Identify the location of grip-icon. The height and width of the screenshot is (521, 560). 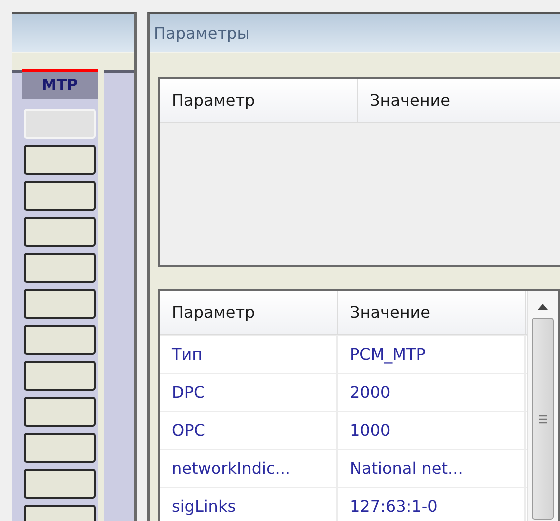
(543, 419).